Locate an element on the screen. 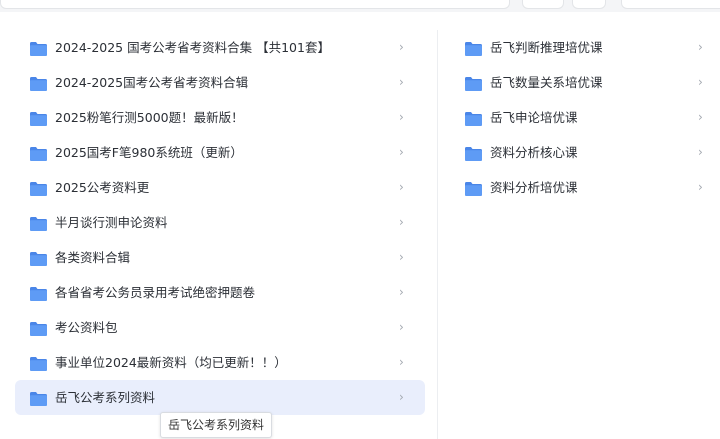 The image size is (720, 439). folder-label: 2025国考F笔980系统班（更新） is located at coordinates (149, 152).